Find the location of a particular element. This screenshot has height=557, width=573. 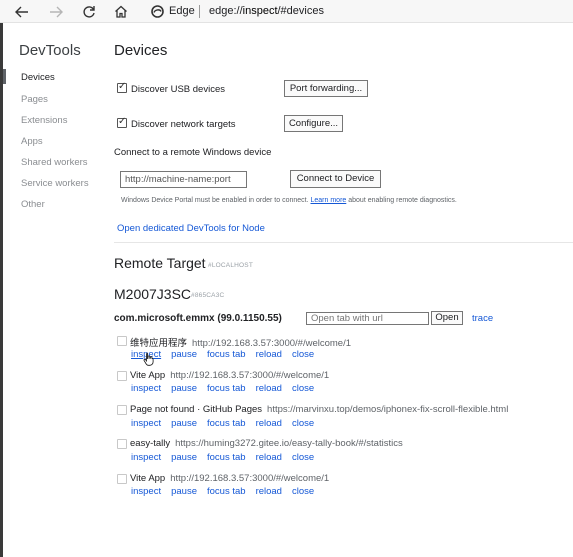

page-title: Devices is located at coordinates (141, 50).